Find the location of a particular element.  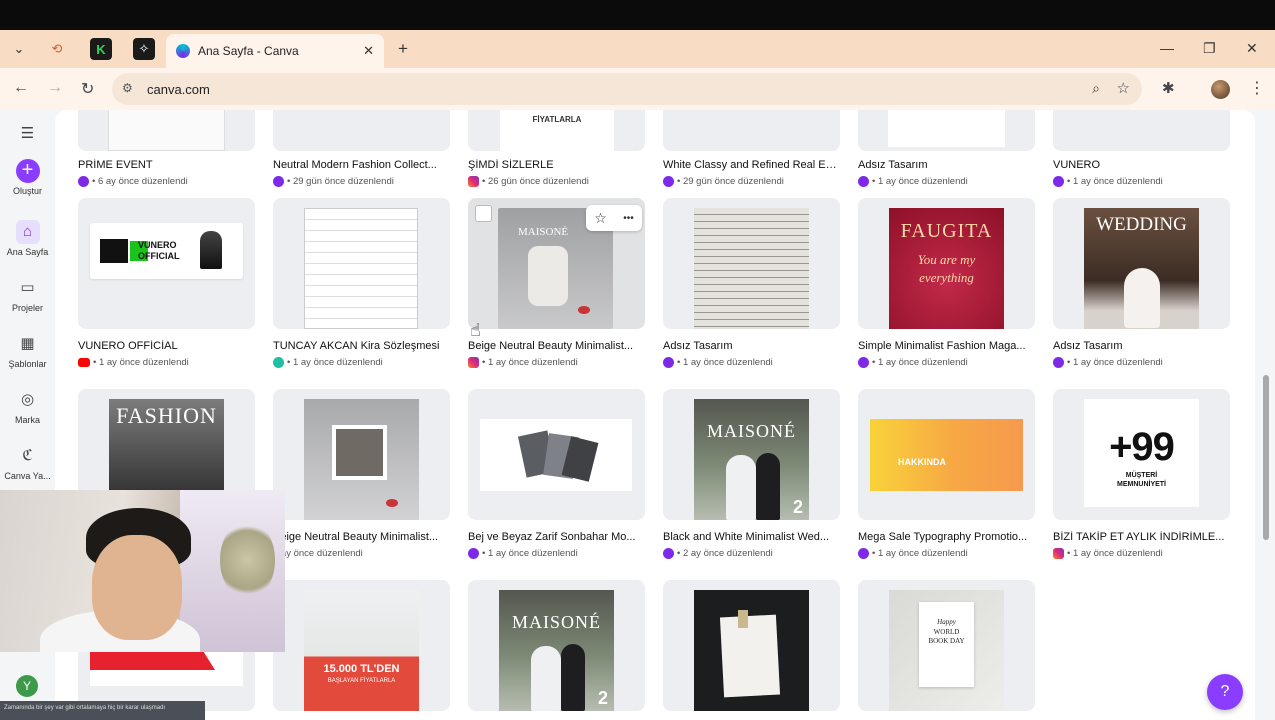

design-thumbnail: VUNERO OFFICIAL is located at coordinates (166, 263).